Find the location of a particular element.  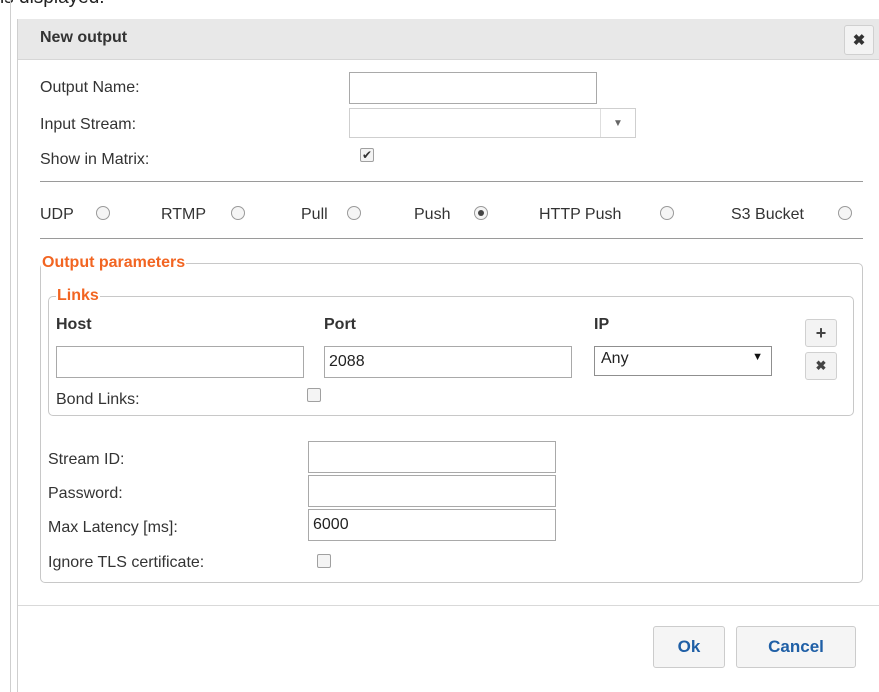

host-input is located at coordinates (180, 362).